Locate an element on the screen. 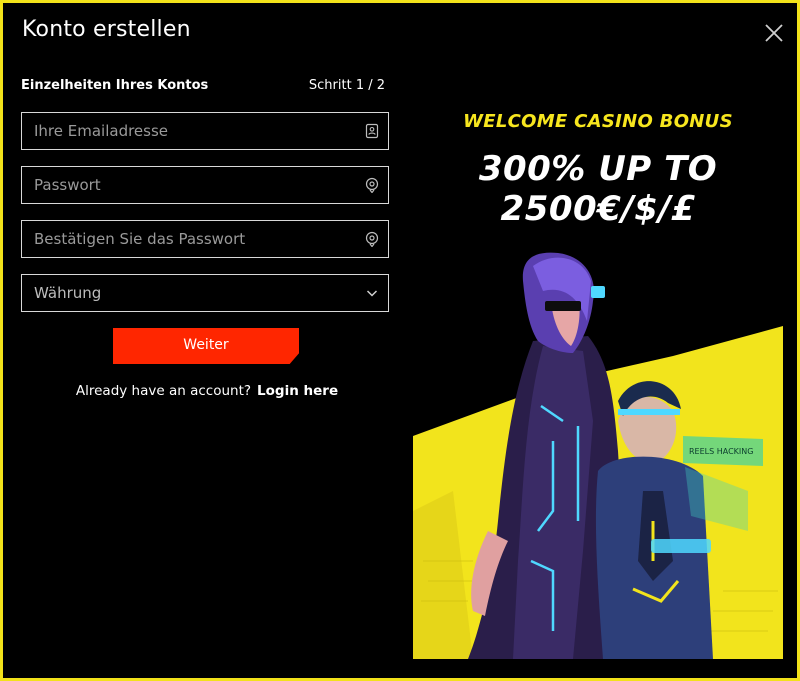  currency-select: Währung is located at coordinates (205, 293).